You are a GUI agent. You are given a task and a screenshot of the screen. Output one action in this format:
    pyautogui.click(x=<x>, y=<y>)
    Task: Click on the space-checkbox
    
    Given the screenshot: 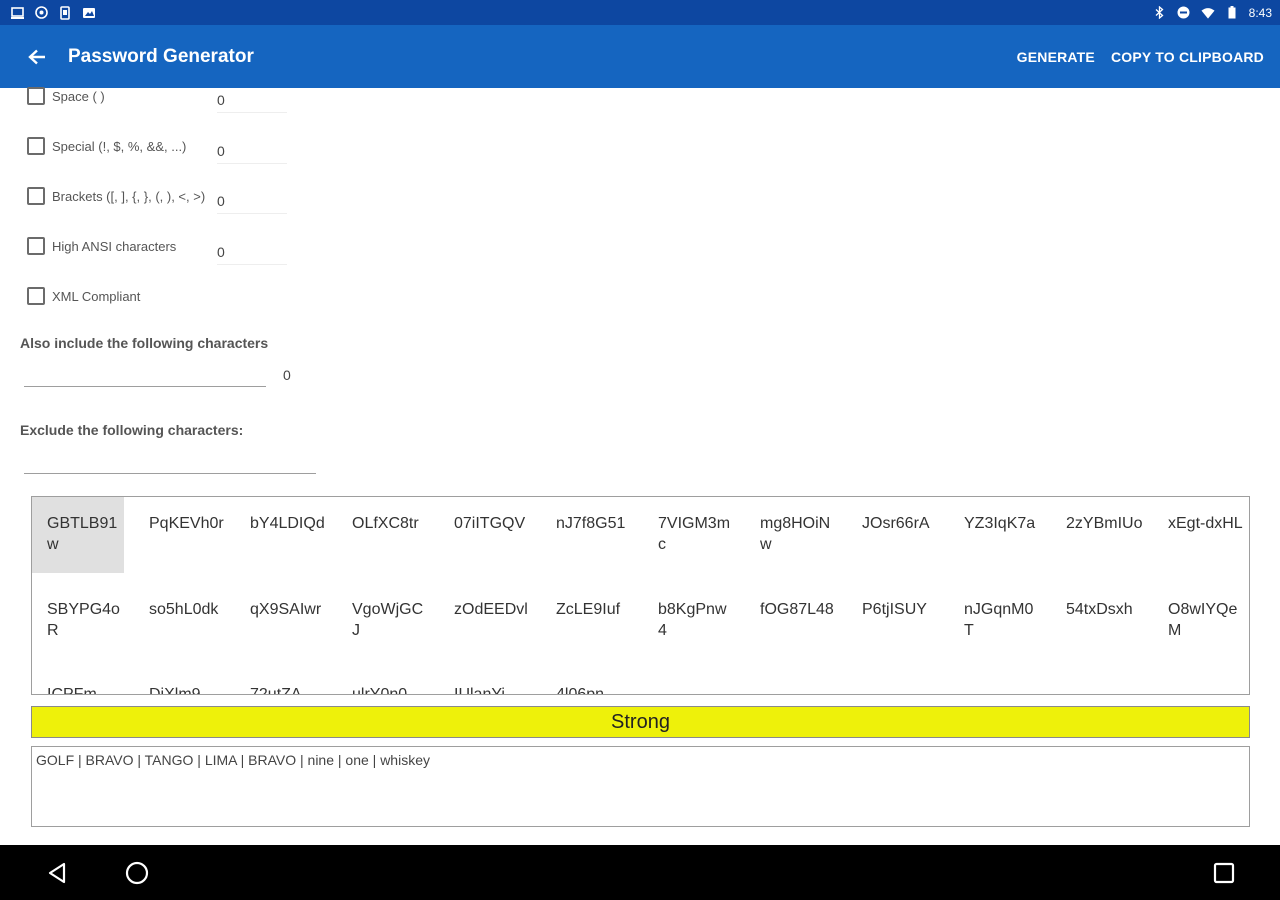 What is the action you would take?
    pyautogui.click(x=36, y=96)
    